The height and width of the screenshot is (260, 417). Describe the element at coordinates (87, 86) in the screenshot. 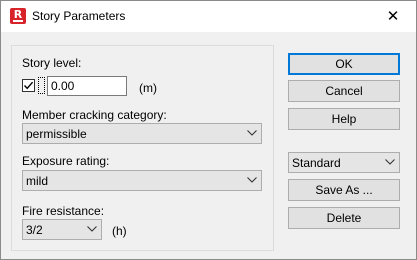

I see `story-level-input: 0.00` at that location.